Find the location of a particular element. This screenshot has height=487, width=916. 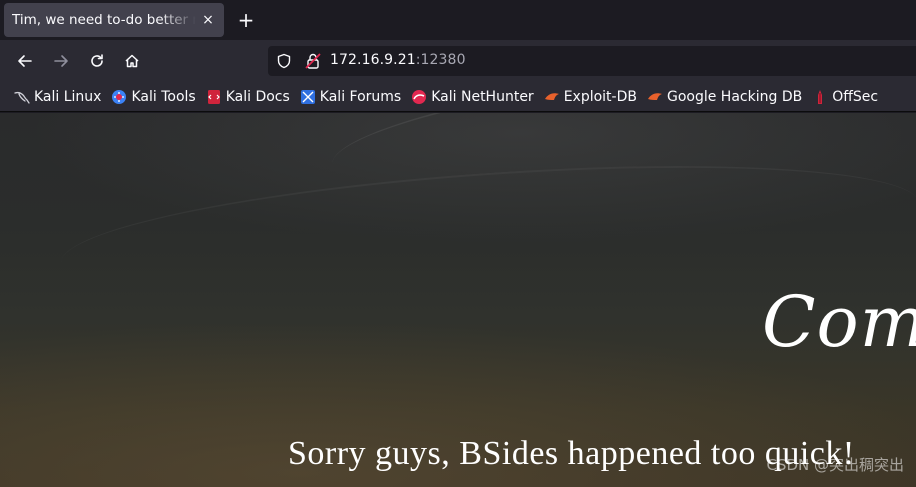

exploit-db-icon is located at coordinates (552, 97).